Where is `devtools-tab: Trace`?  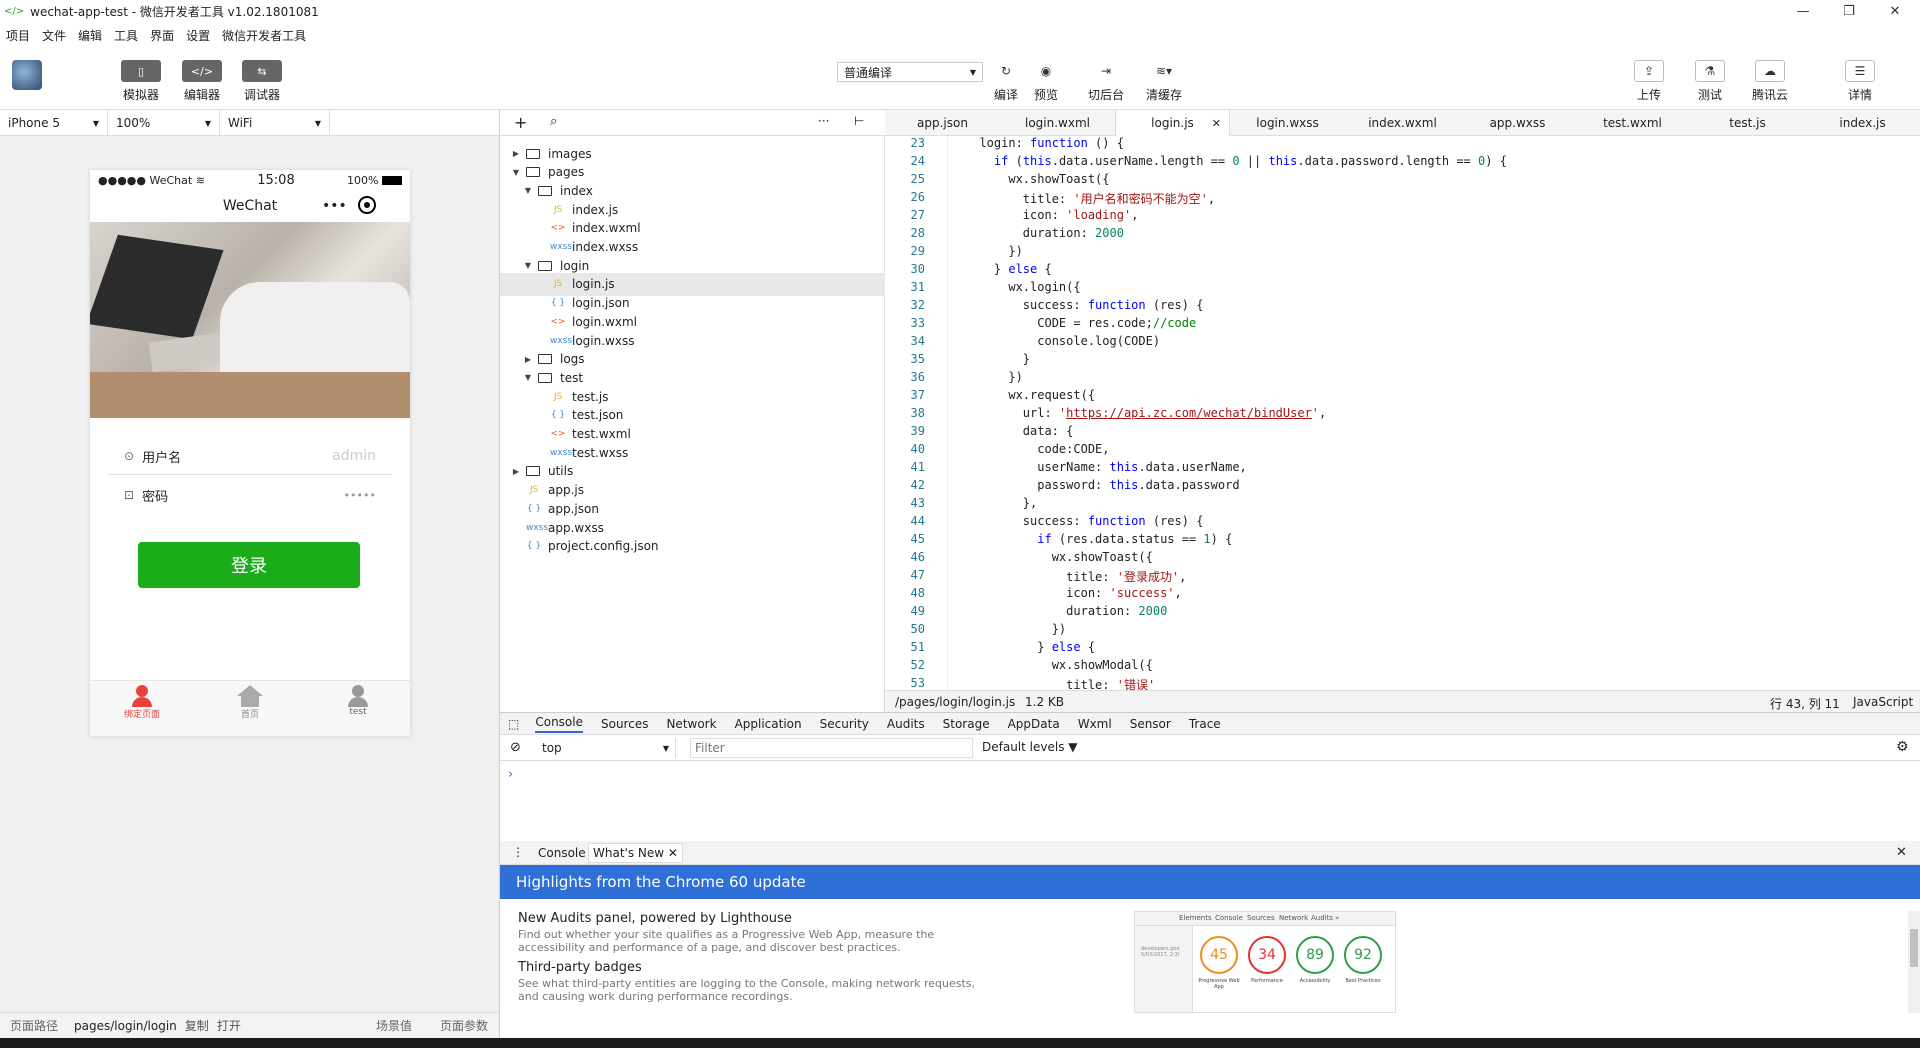 devtools-tab: Trace is located at coordinates (1205, 724).